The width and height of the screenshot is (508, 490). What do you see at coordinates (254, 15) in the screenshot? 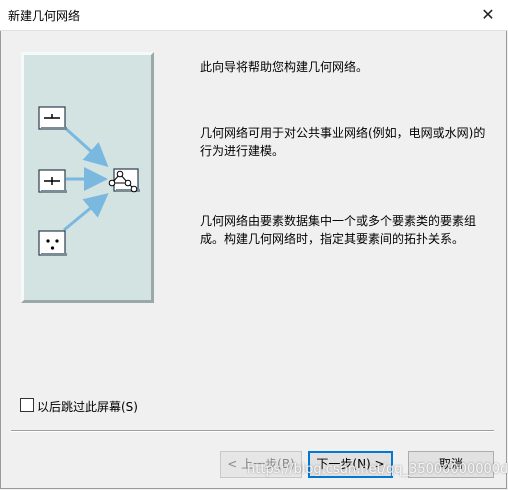
I see `title-bar: 新建几何网络 ✕` at bounding box center [254, 15].